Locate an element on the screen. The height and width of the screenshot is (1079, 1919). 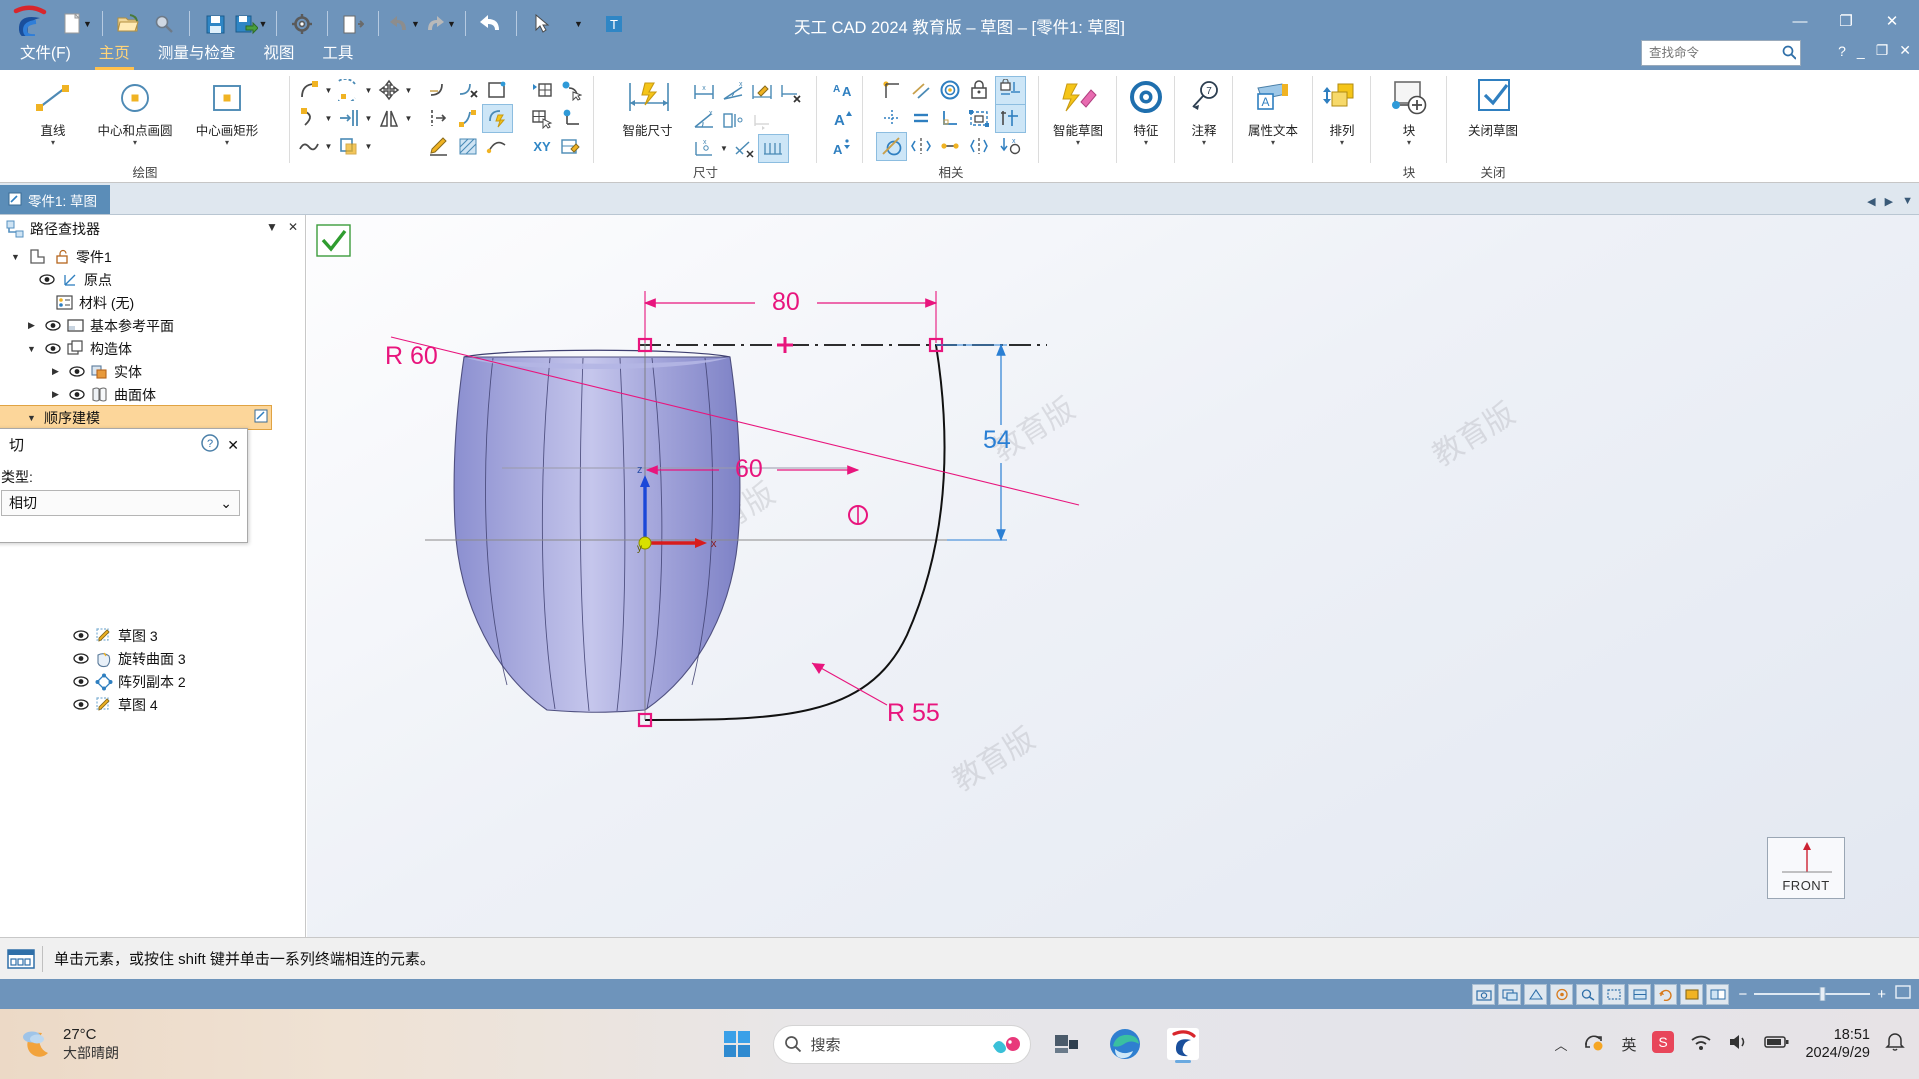
angle-between-button: x is located at coordinates (704, 120).